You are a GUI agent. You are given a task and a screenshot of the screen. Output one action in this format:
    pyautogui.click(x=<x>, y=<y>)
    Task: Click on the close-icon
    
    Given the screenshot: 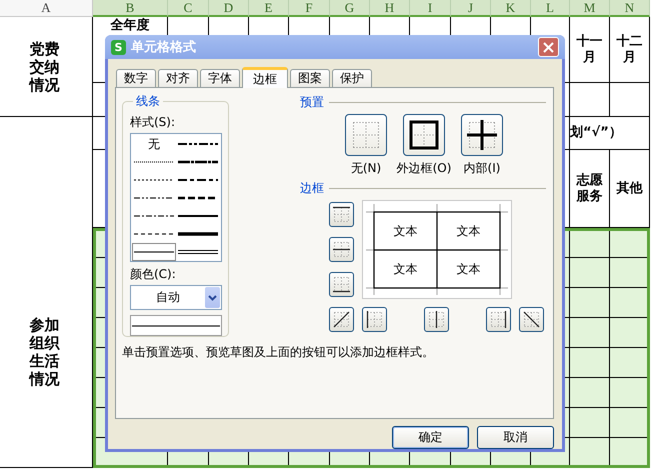 What is the action you would take?
    pyautogui.click(x=548, y=47)
    